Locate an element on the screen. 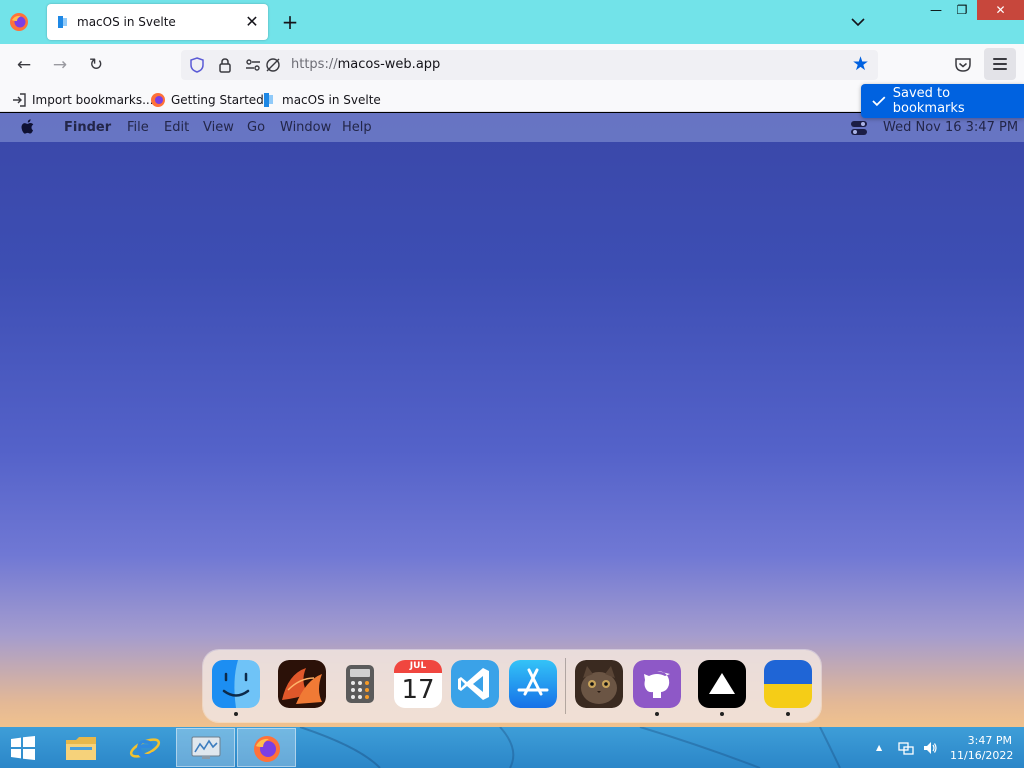  menu-file: File is located at coordinates (138, 127).